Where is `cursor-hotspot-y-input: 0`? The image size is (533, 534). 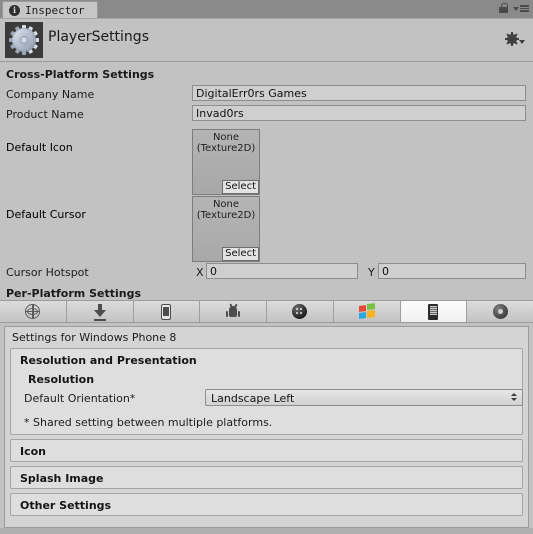
cursor-hotspot-y-input: 0 is located at coordinates (452, 271).